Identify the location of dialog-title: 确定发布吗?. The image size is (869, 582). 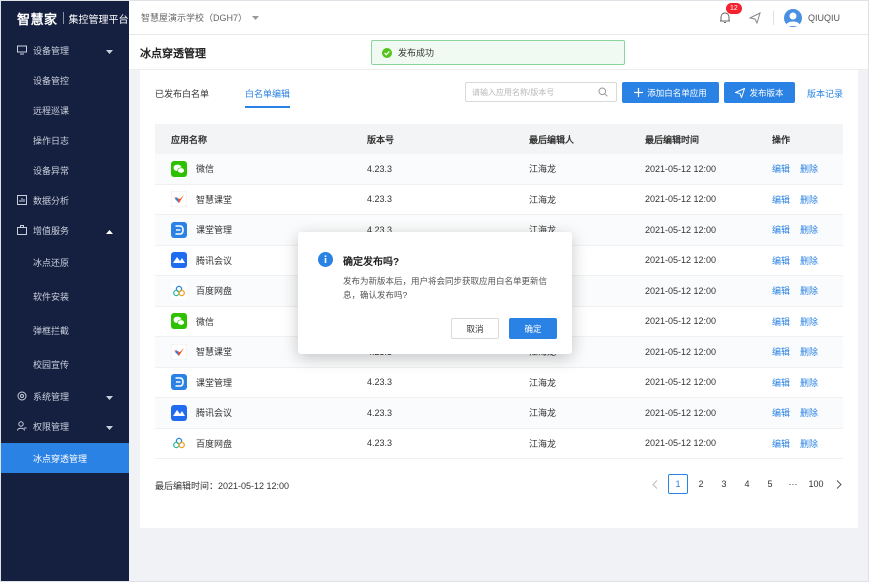
(371, 262).